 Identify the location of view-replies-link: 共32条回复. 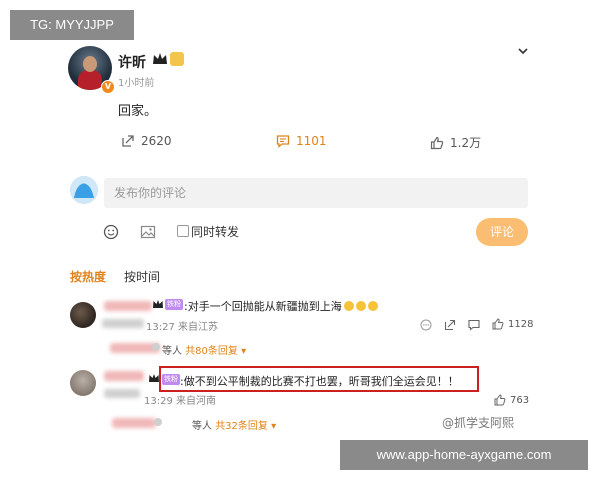
(241, 426).